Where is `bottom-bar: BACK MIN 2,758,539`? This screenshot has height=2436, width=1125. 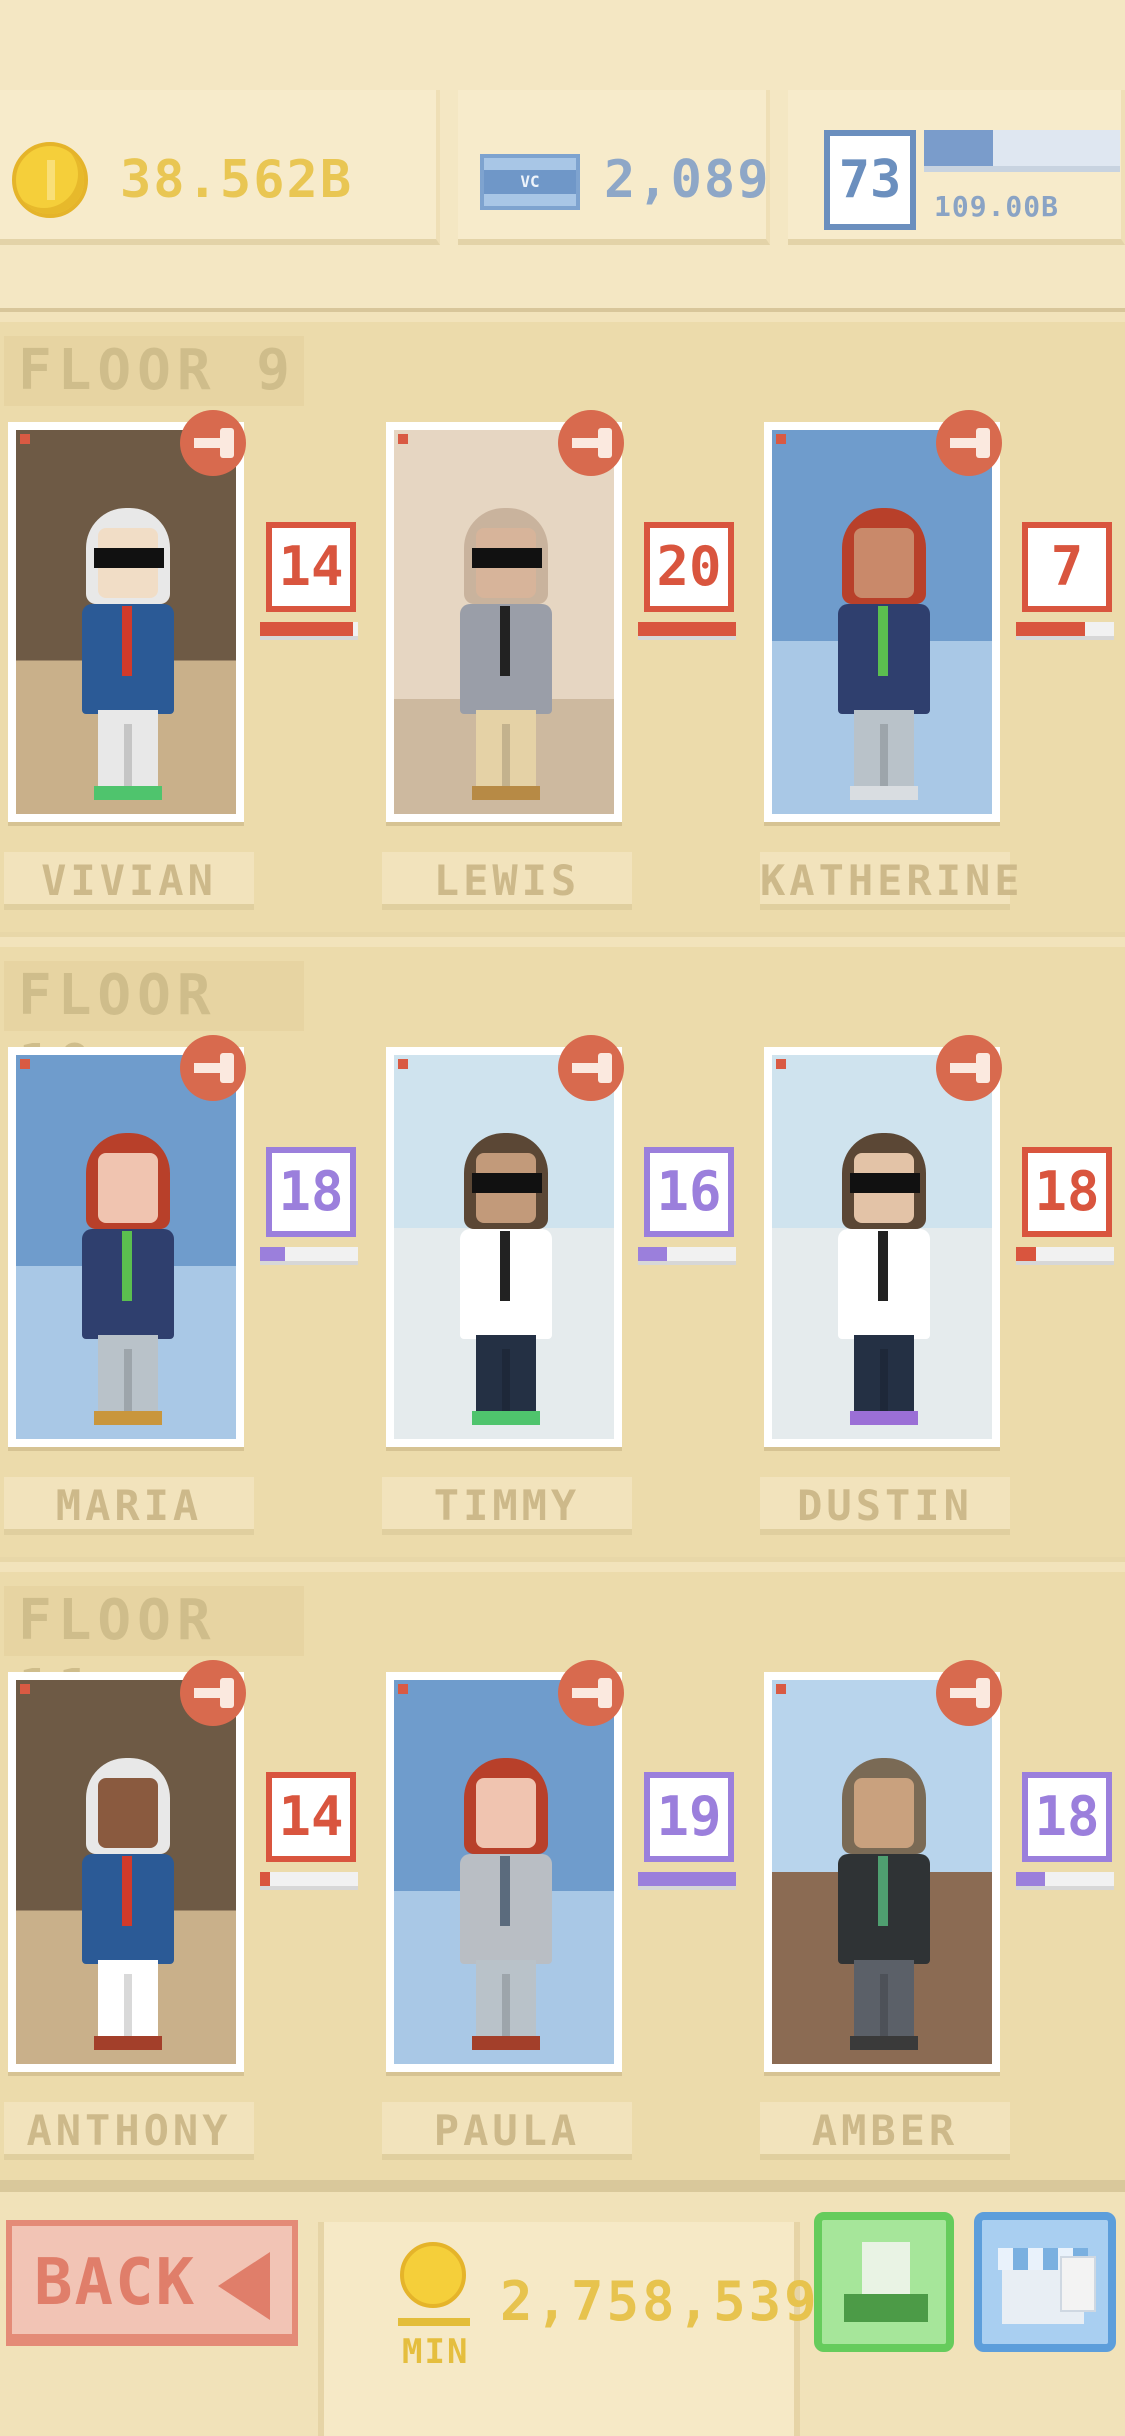
bottom-bar: BACK MIN 2,758,539 is located at coordinates (562, 2308).